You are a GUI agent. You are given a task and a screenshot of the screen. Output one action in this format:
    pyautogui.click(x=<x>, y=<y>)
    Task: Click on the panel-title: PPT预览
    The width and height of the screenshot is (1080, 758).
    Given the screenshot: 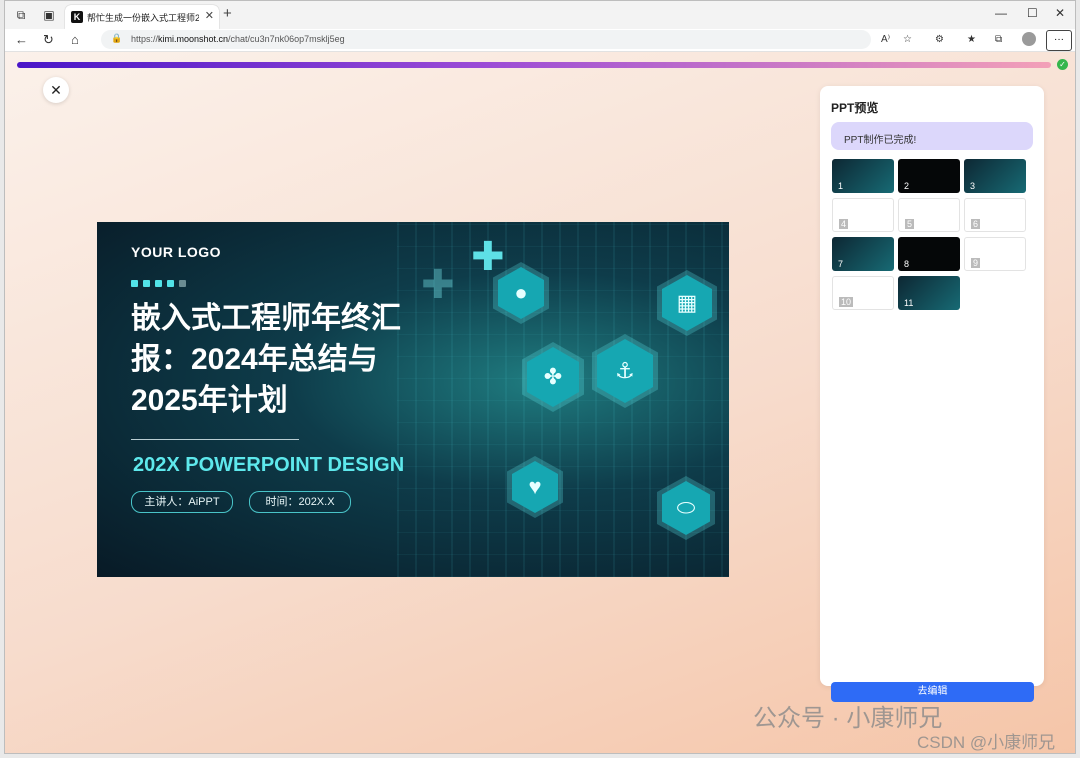 What is the action you would take?
    pyautogui.click(x=855, y=108)
    